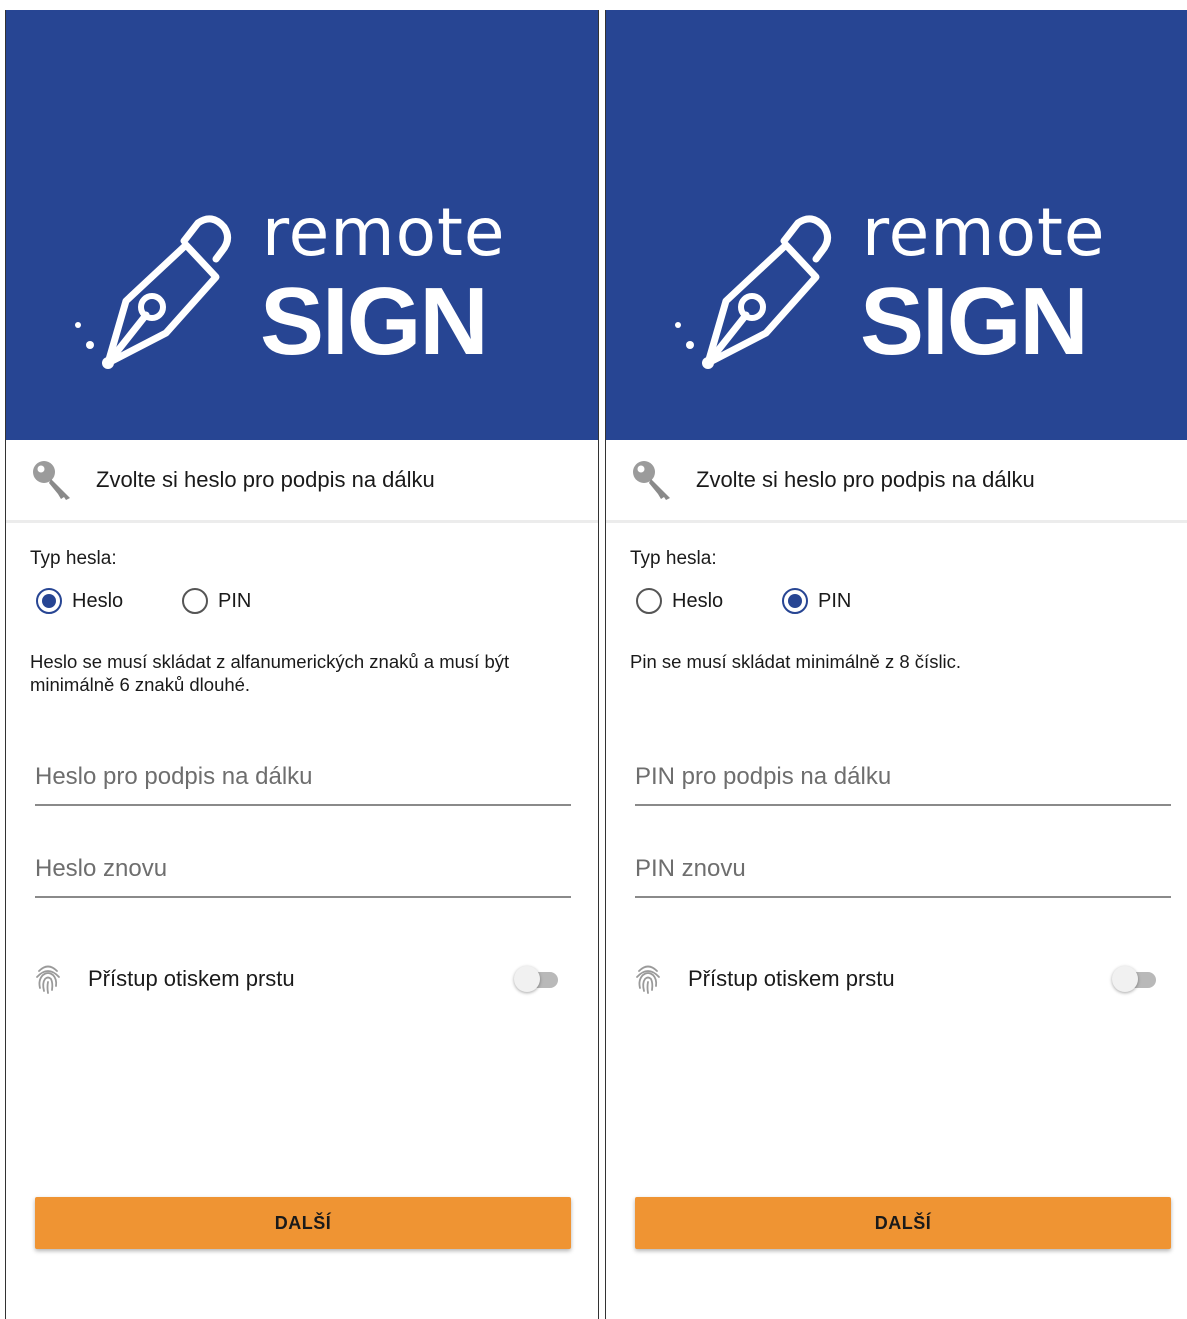  What do you see at coordinates (303, 873) in the screenshot?
I see `password-repeat-input` at bounding box center [303, 873].